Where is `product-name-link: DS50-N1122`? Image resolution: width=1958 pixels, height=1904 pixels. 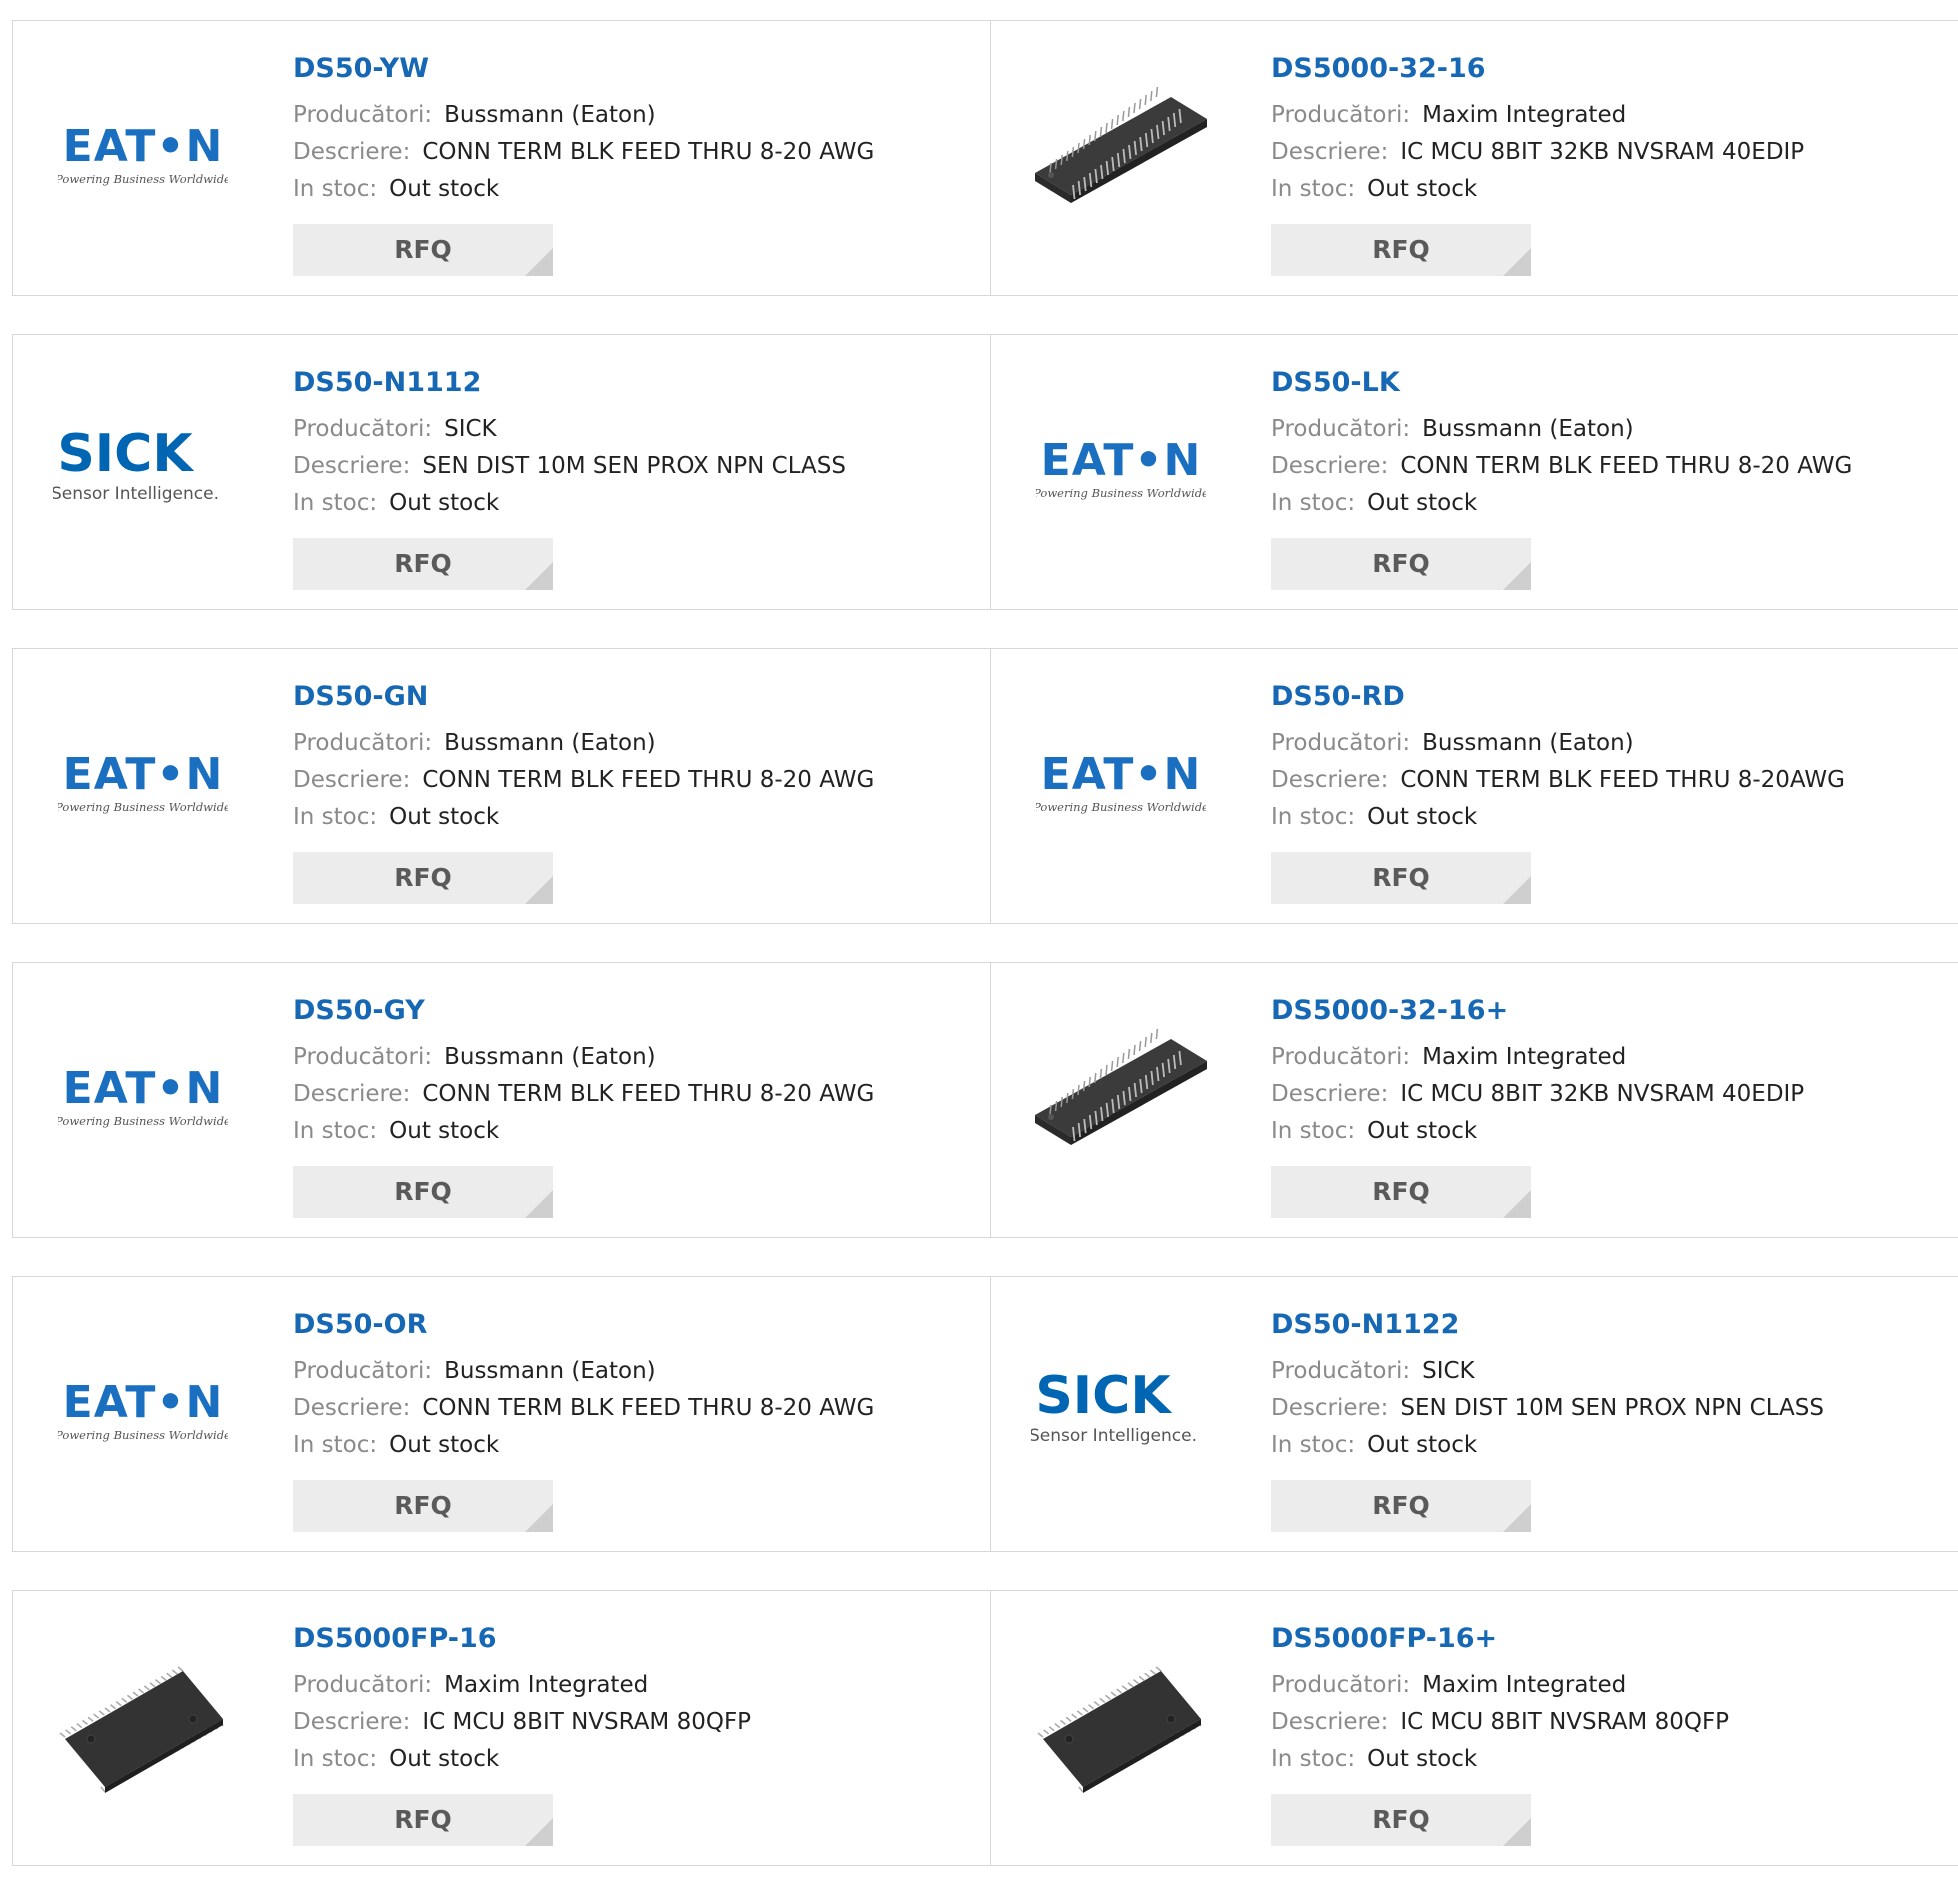
product-name-link: DS50-N1122 is located at coordinates (1611, 1325).